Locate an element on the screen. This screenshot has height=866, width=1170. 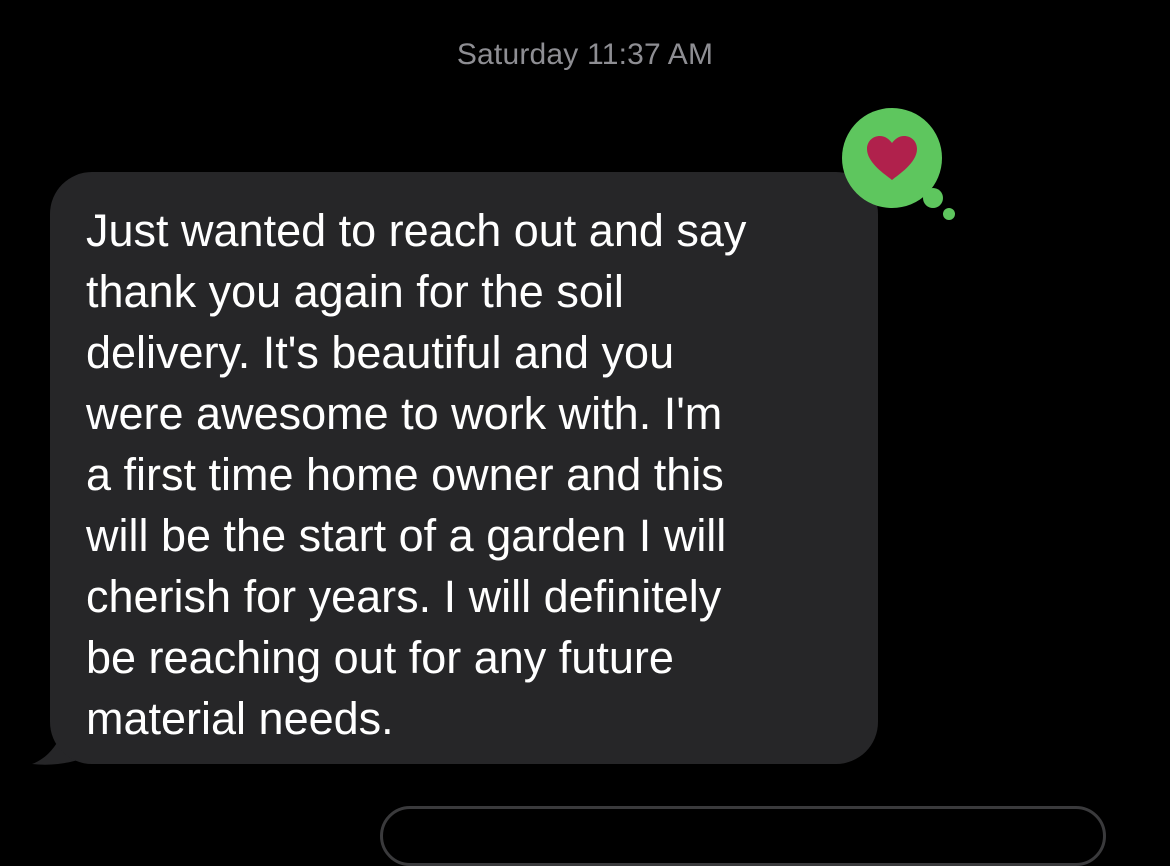
message-timestamp: Saturday 11:37 AM is located at coordinates (585, 54).